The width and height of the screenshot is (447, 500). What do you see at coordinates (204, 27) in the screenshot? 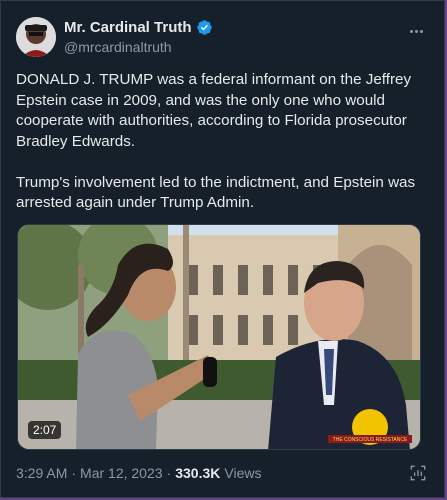
I see `verified-badge-icon` at bounding box center [204, 27].